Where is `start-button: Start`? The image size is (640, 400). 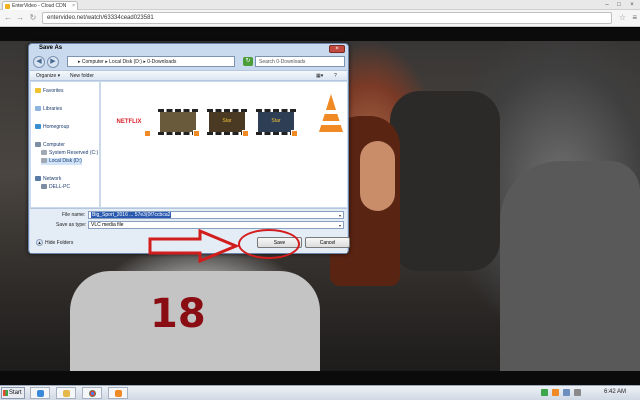 start-button: Start is located at coordinates (13, 393).